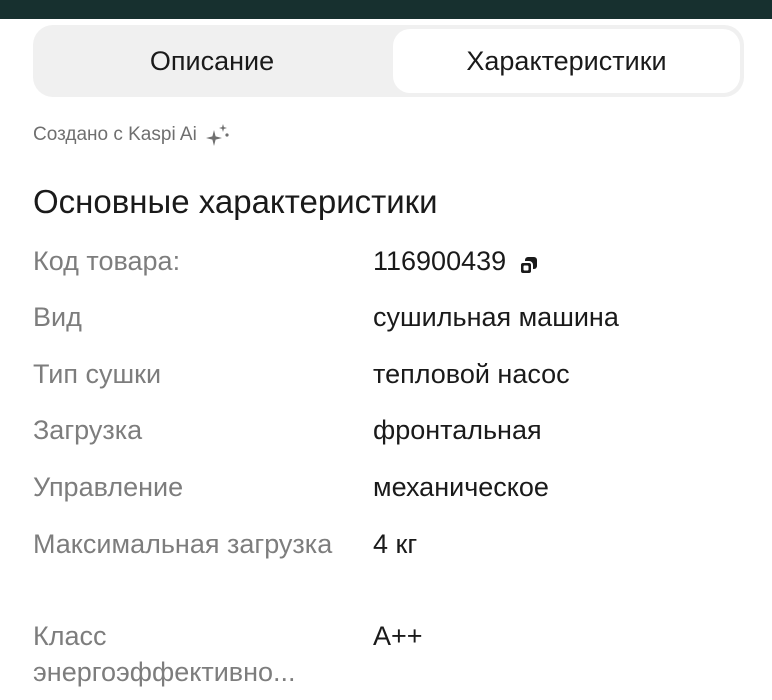 The height and width of the screenshot is (700, 772). I want to click on product-code-value: 116900439, so click(440, 261).